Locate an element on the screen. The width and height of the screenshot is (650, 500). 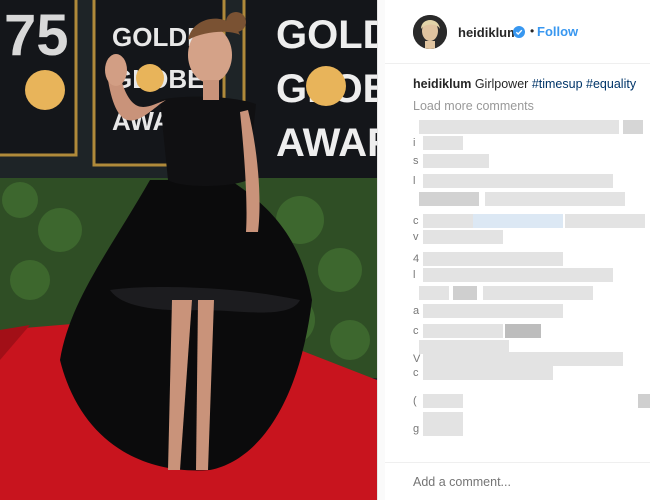
hashtag-timesup: #timesup is located at coordinates (557, 84).